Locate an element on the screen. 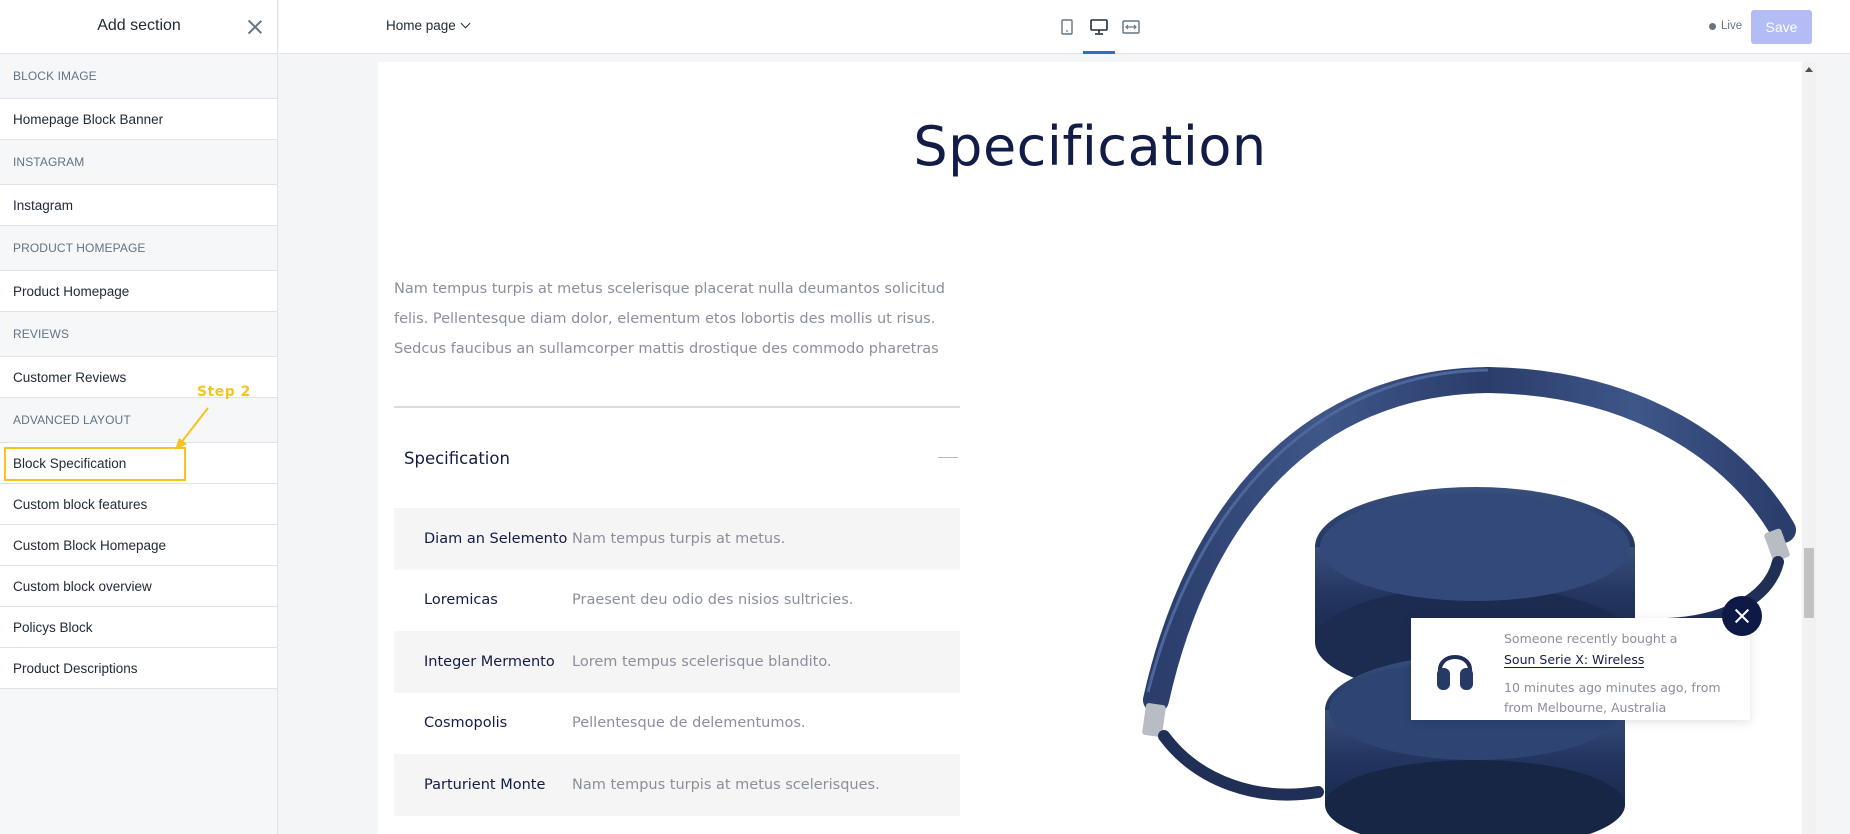 Image resolution: width=1850 pixels, height=834 pixels. group-label-block-image: BLOCK IMAGE is located at coordinates (138, 76).